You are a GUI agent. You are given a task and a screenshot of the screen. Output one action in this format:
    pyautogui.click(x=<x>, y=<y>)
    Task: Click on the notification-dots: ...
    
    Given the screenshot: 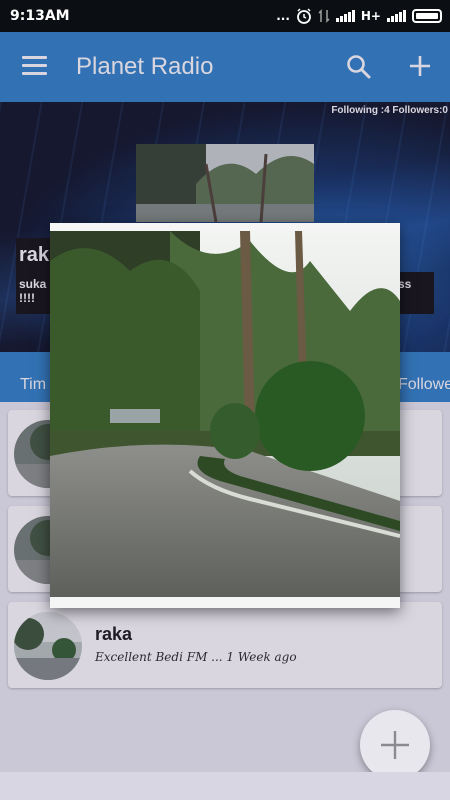 What is the action you would take?
    pyautogui.click(x=283, y=16)
    